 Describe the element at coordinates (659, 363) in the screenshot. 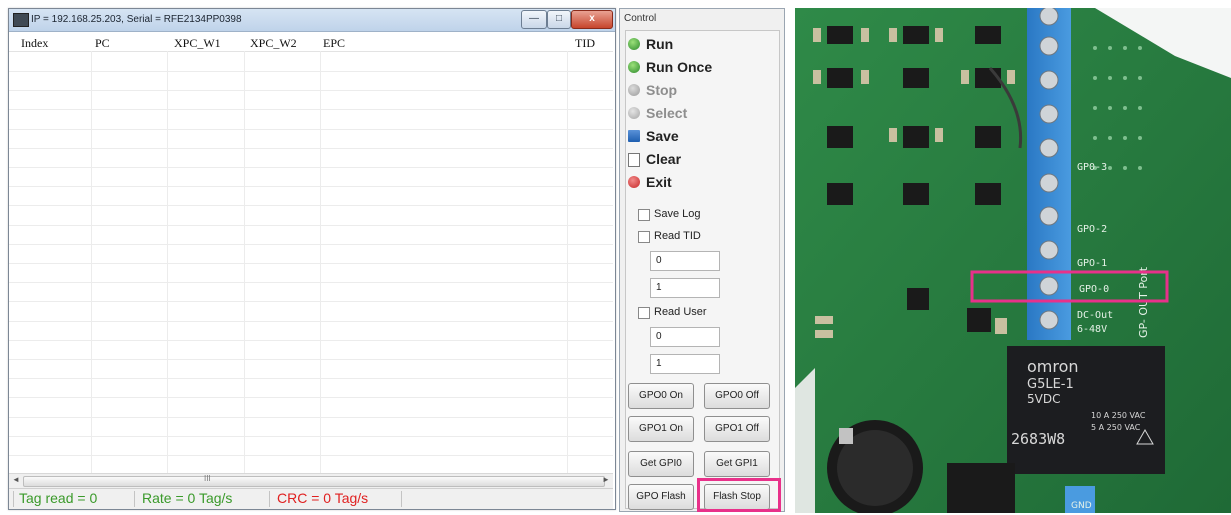

I see `user-length-value: 1` at that location.